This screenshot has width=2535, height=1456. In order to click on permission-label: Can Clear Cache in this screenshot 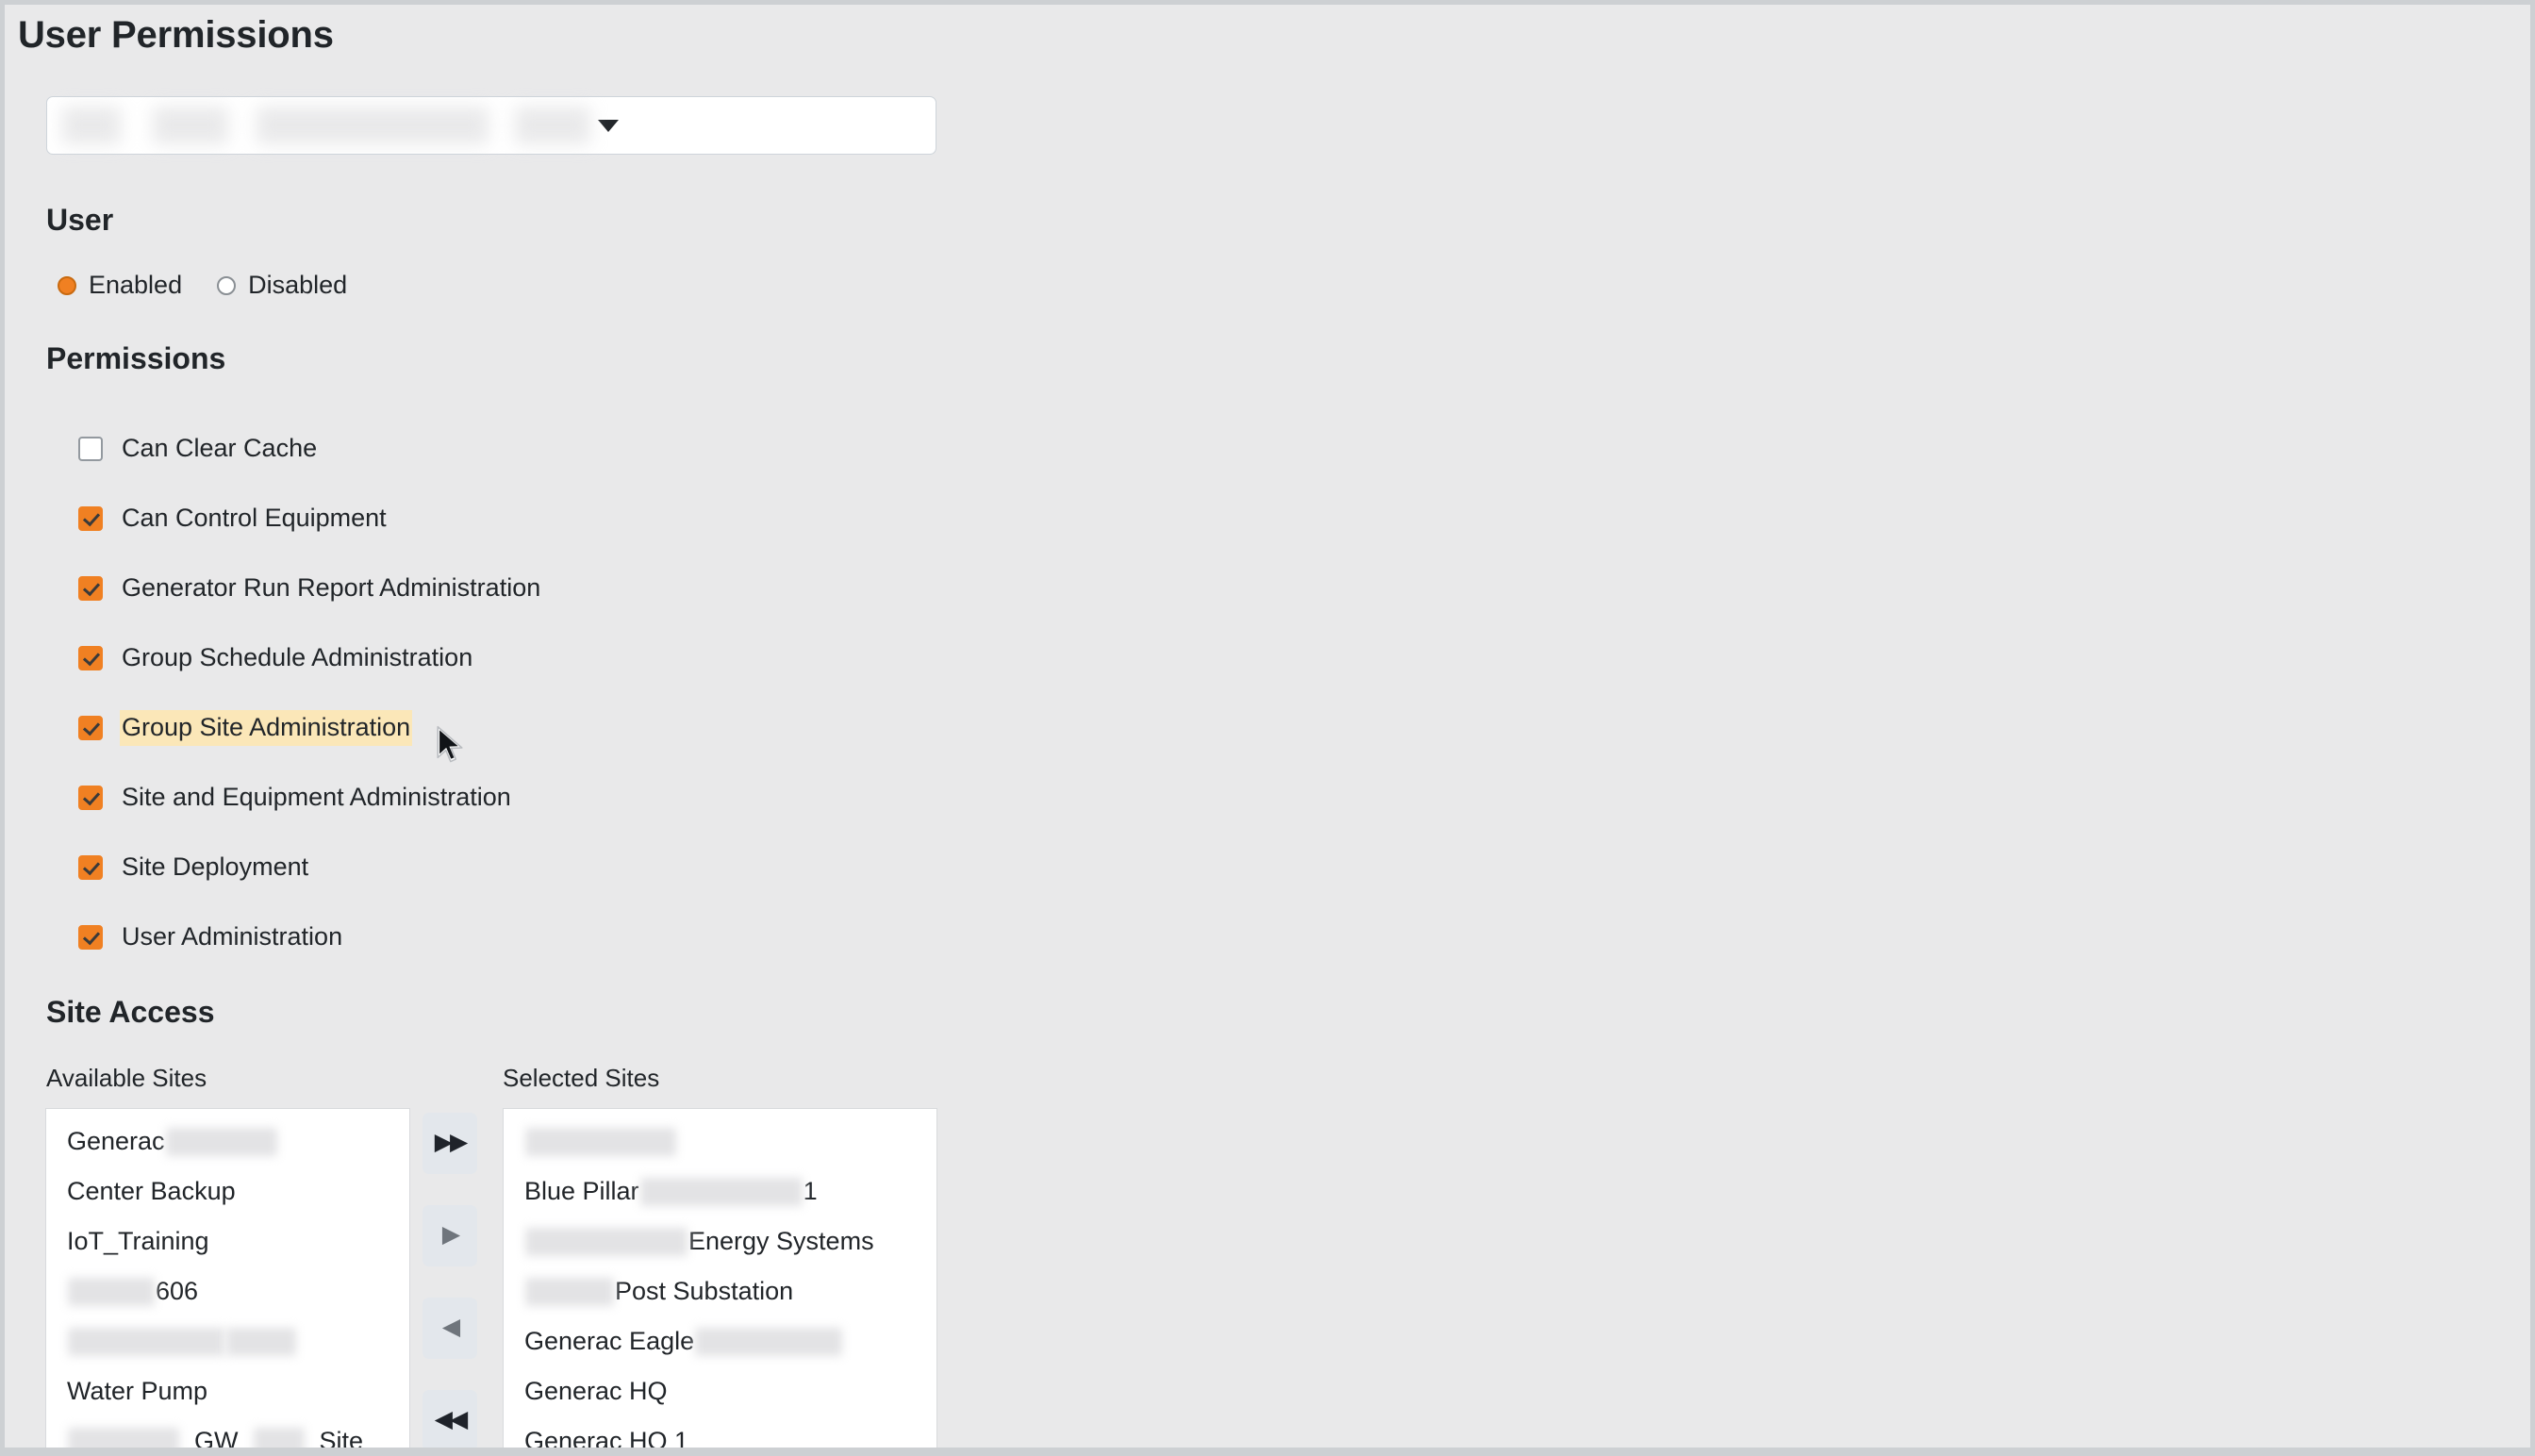, I will do `click(220, 447)`.